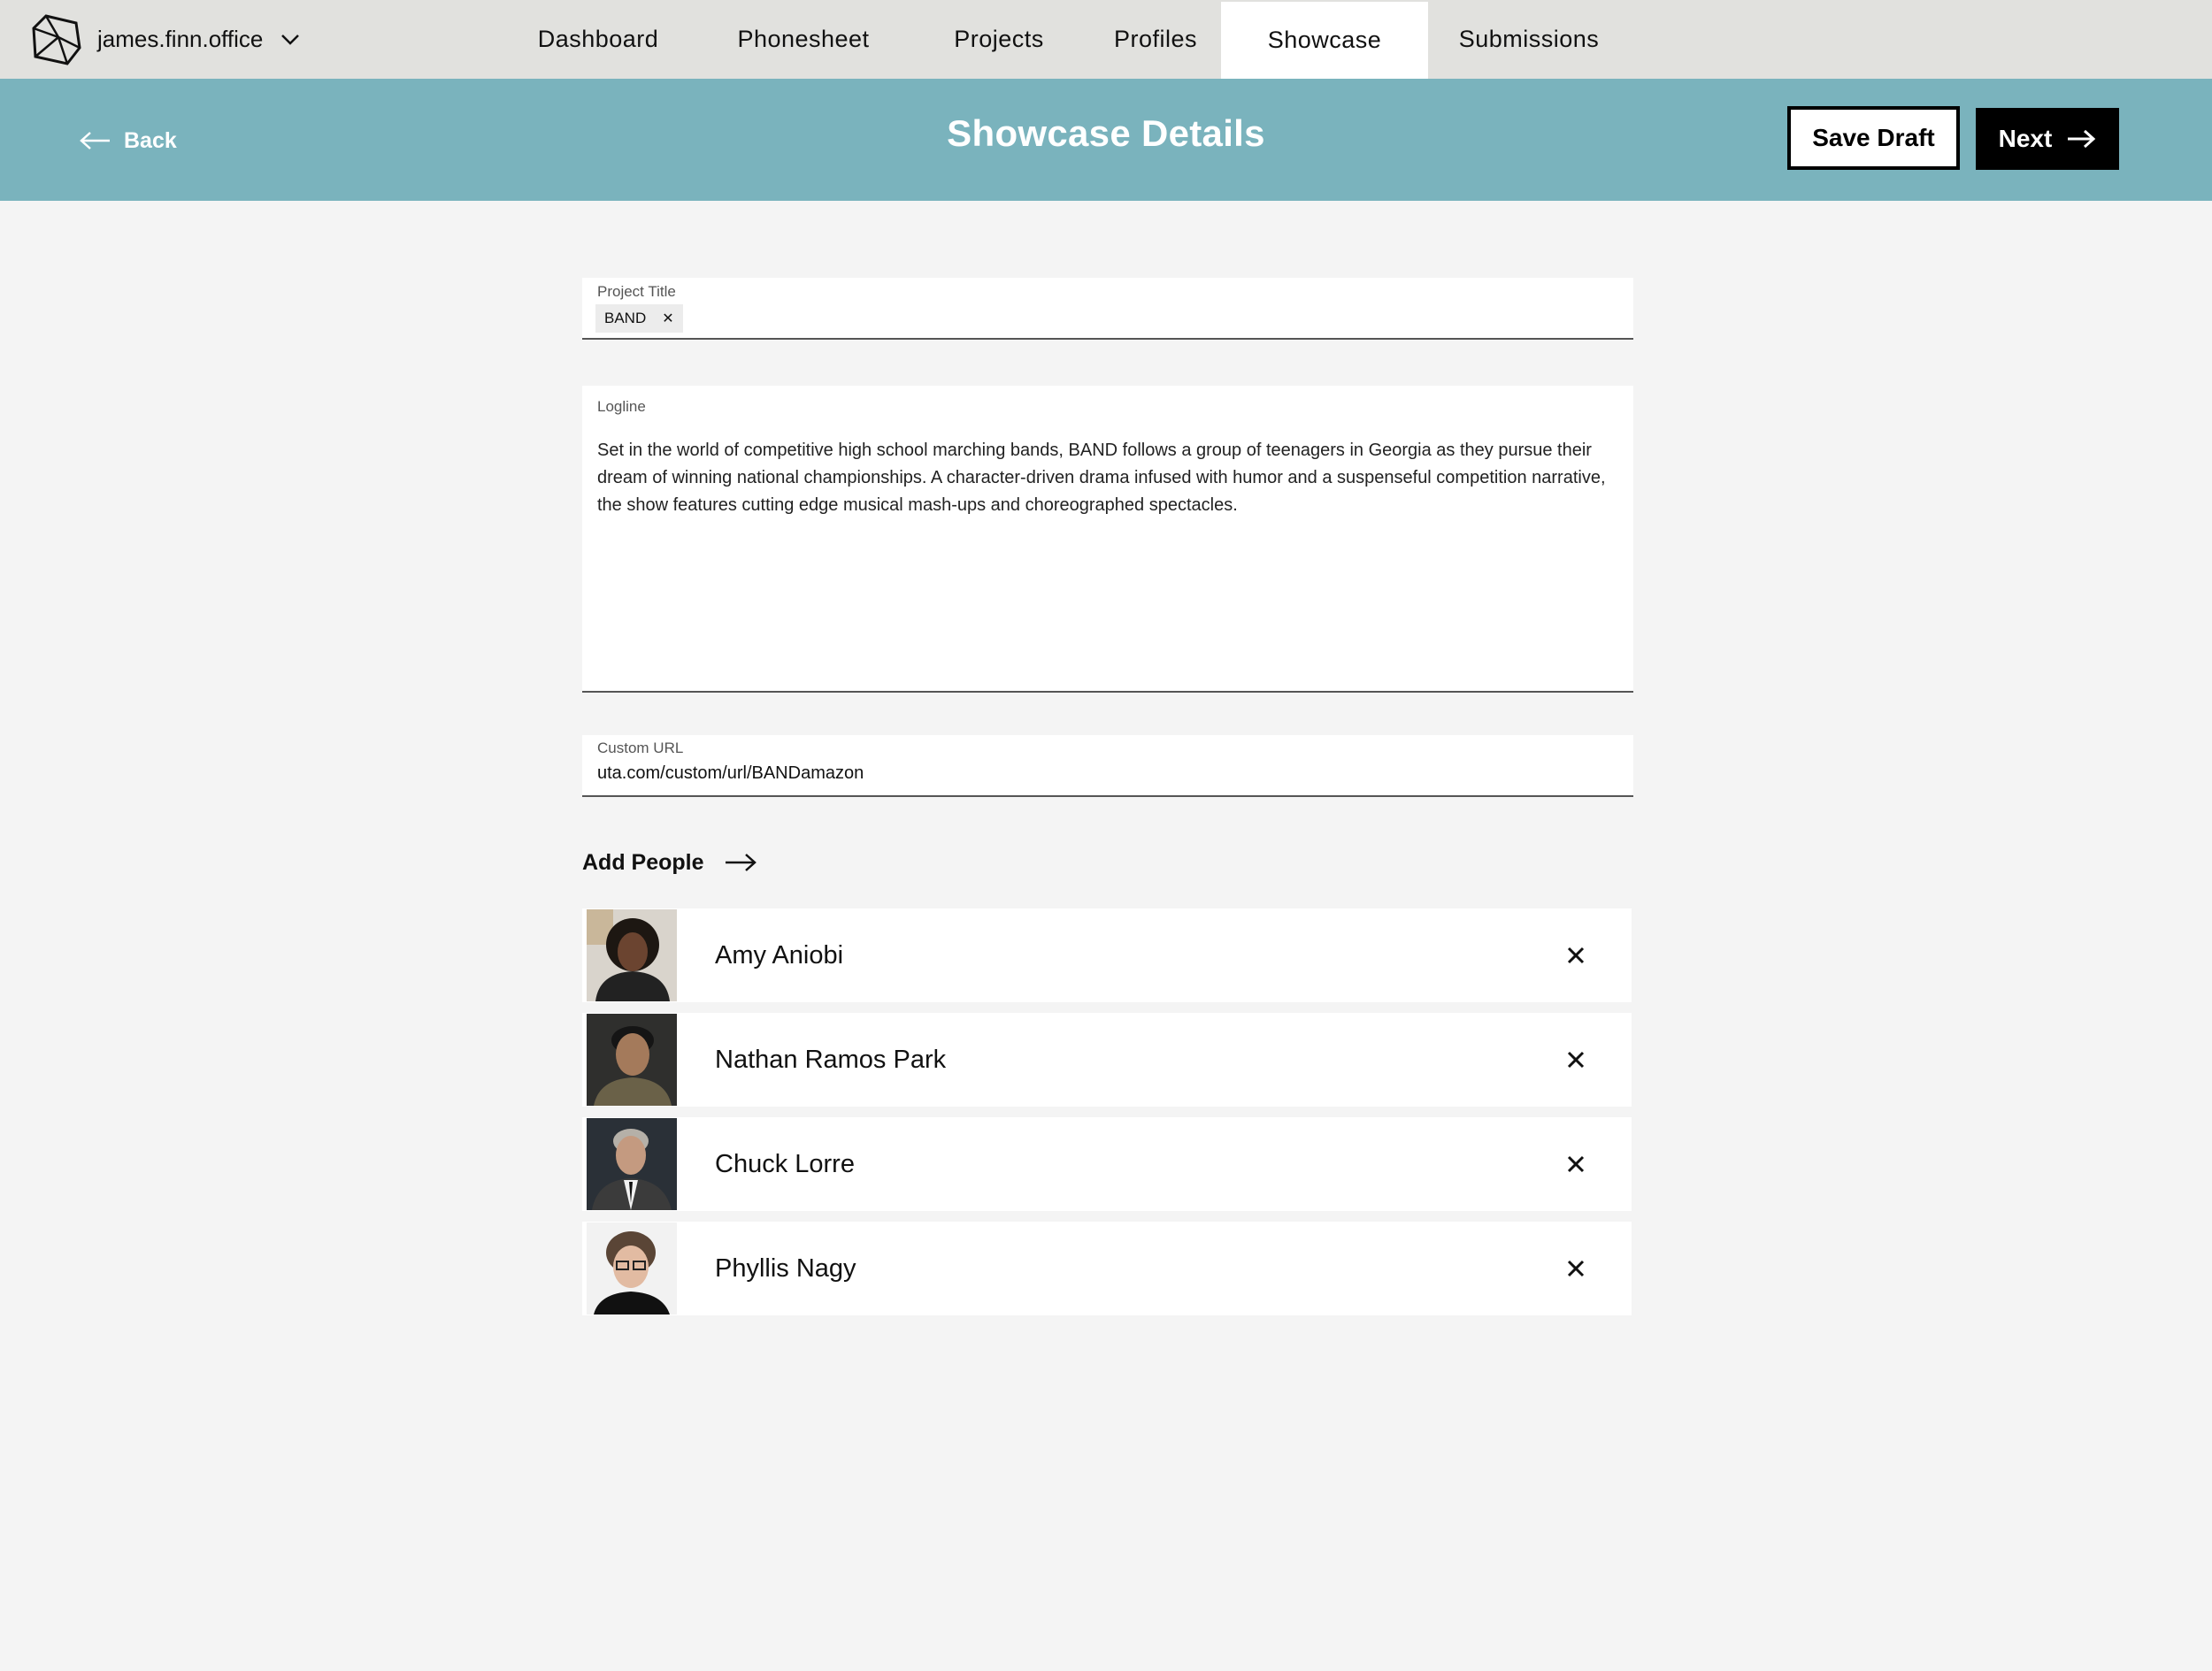 The height and width of the screenshot is (1671, 2212). What do you see at coordinates (1108, 766) in the screenshot?
I see `custom-url-field: Custom URL uta.com/custom/url/BANDamazon` at bounding box center [1108, 766].